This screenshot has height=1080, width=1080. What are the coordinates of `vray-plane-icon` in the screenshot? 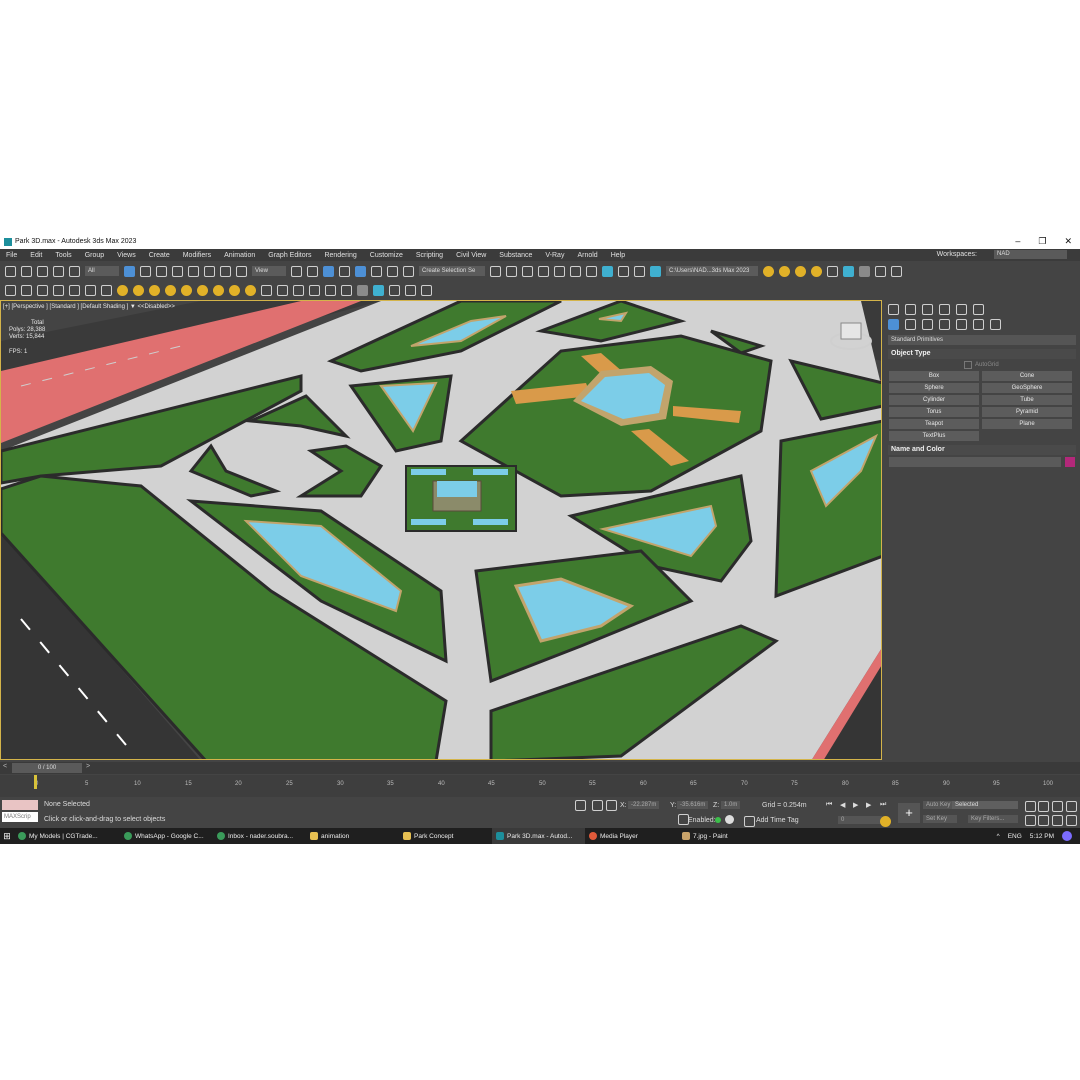 It's located at (74, 290).